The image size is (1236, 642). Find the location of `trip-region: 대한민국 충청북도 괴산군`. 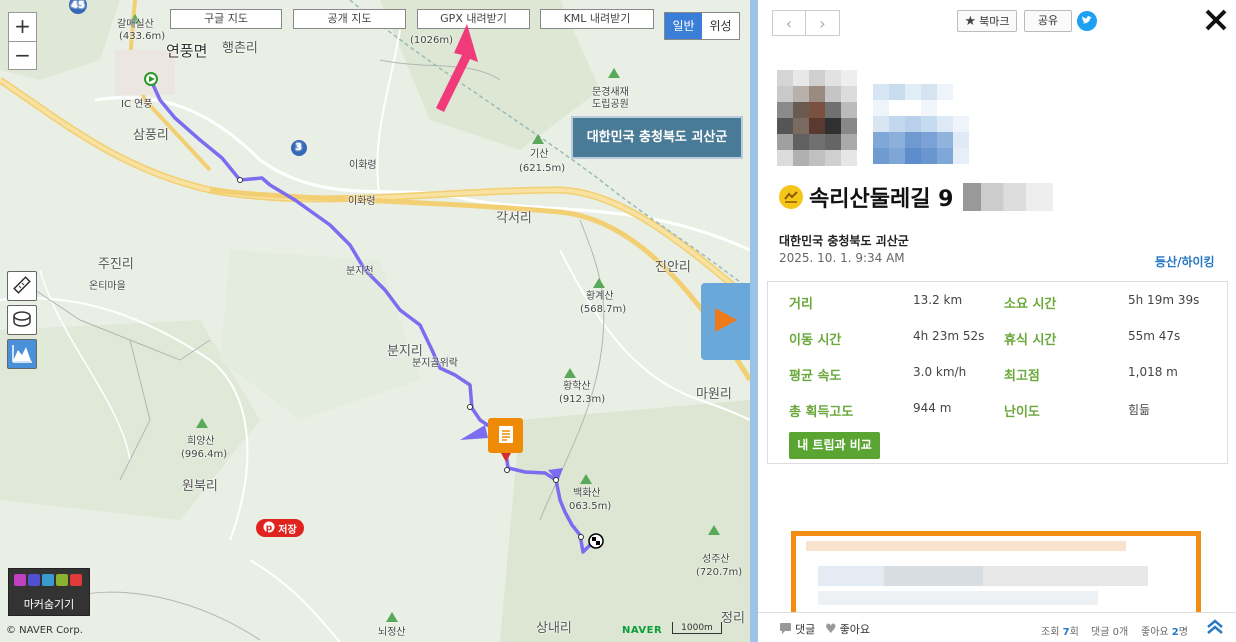

trip-region: 대한민국 충청북도 괴산군 is located at coordinates (844, 241).